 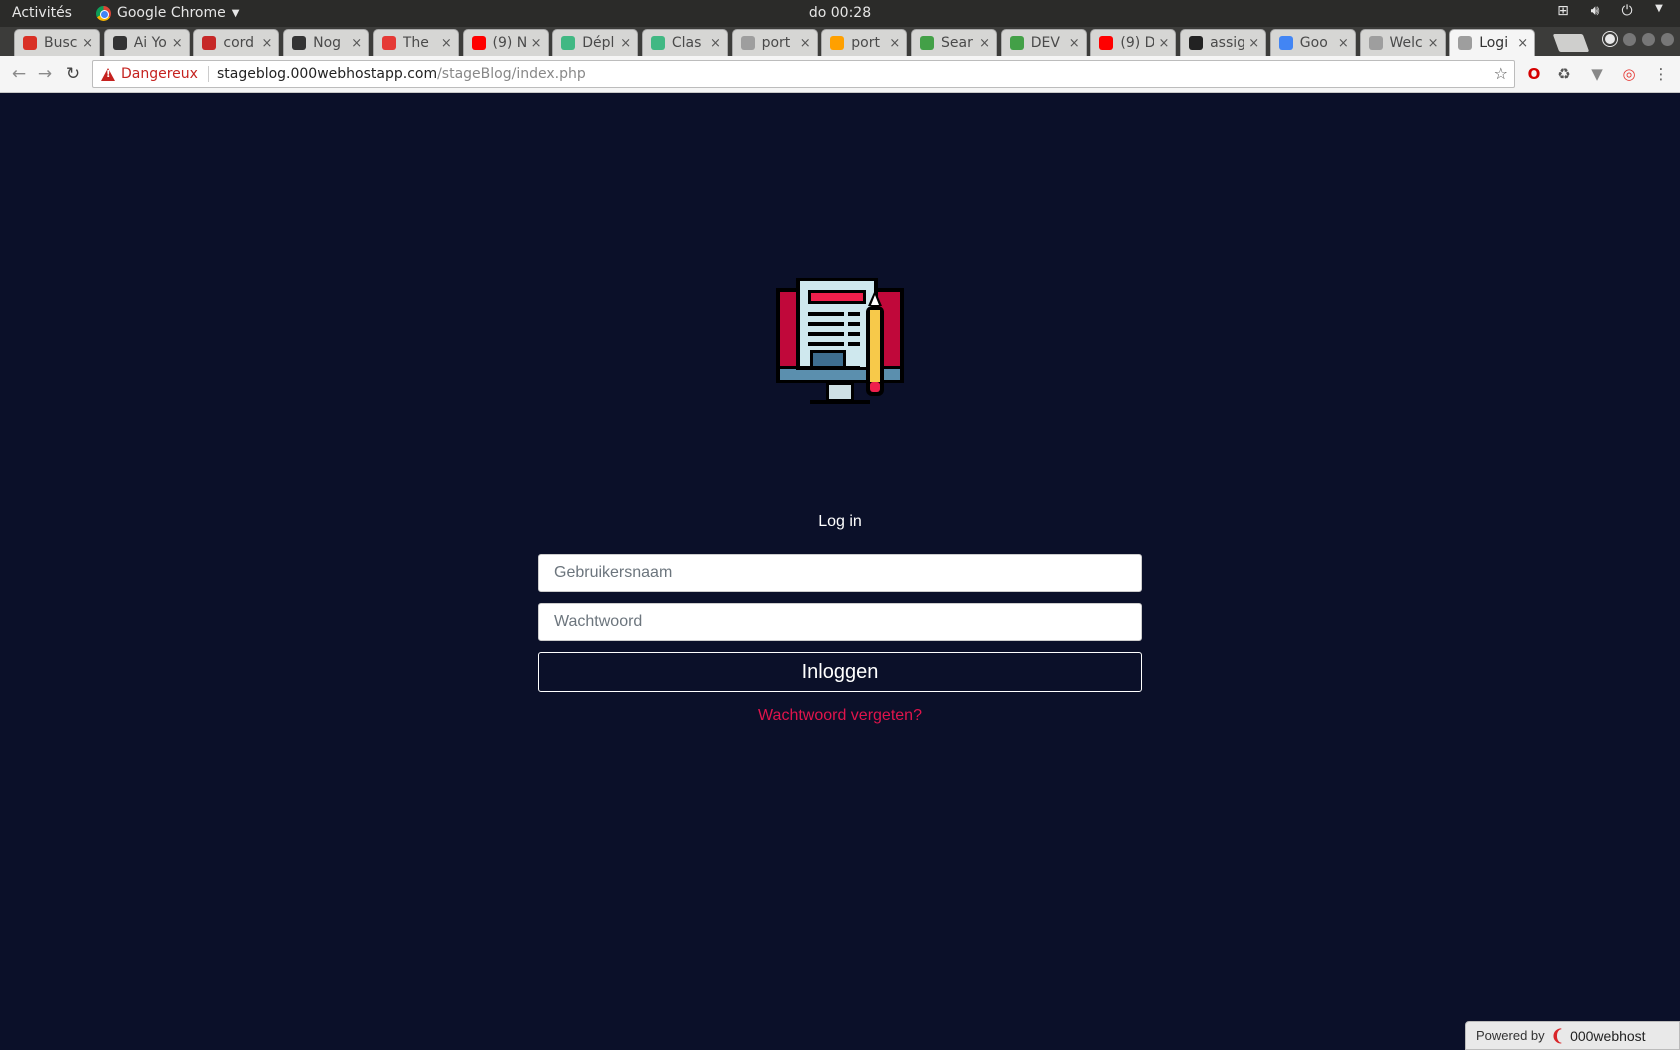 I want to click on brand-name: 000webhost, so click(x=1608, y=1035).